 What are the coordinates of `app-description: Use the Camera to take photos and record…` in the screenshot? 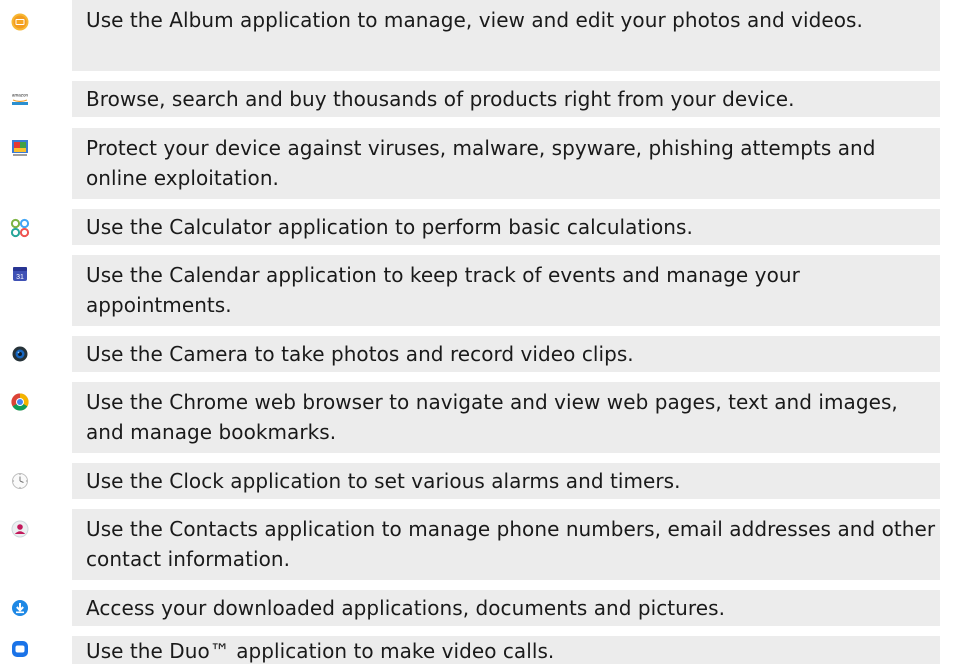 It's located at (506, 354).